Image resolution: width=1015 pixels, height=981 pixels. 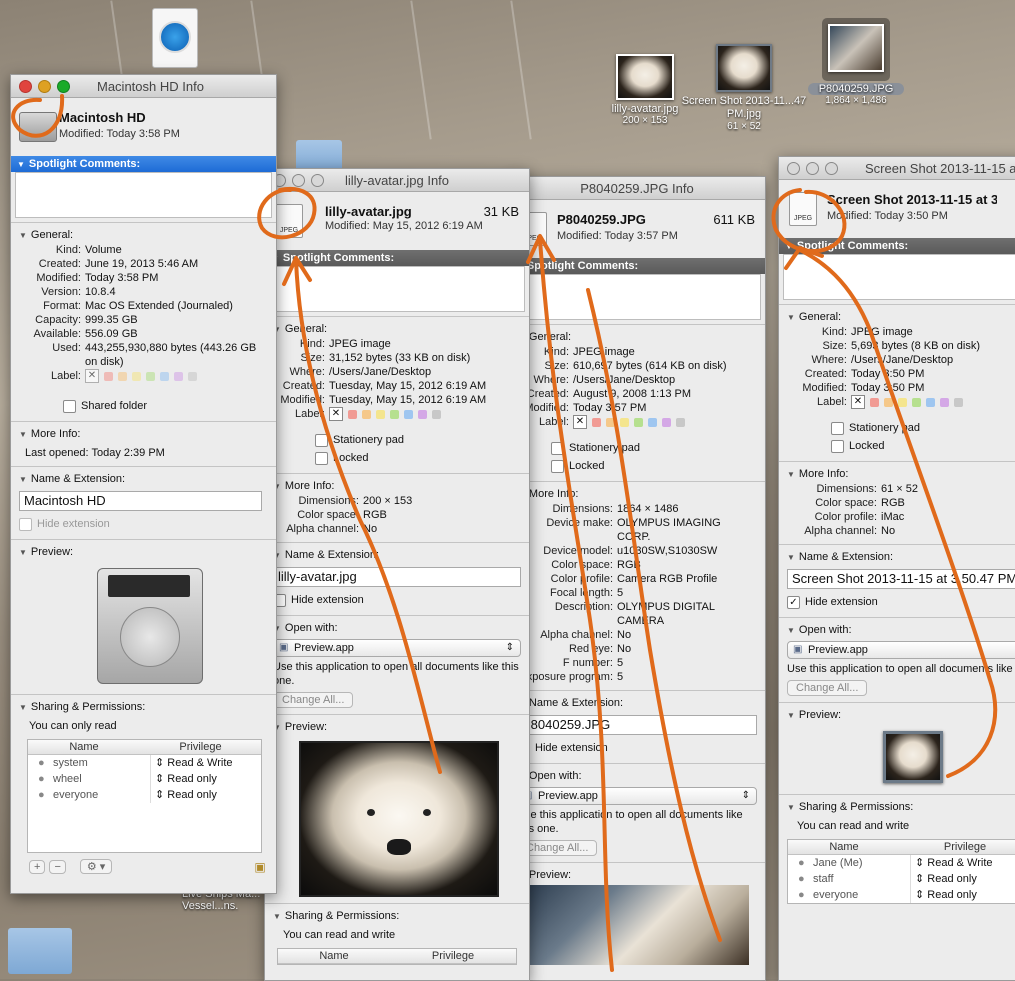 I want to click on desktop-icon-p8040259: P8040259.JPG 1,864 × 1,486, so click(x=856, y=62).